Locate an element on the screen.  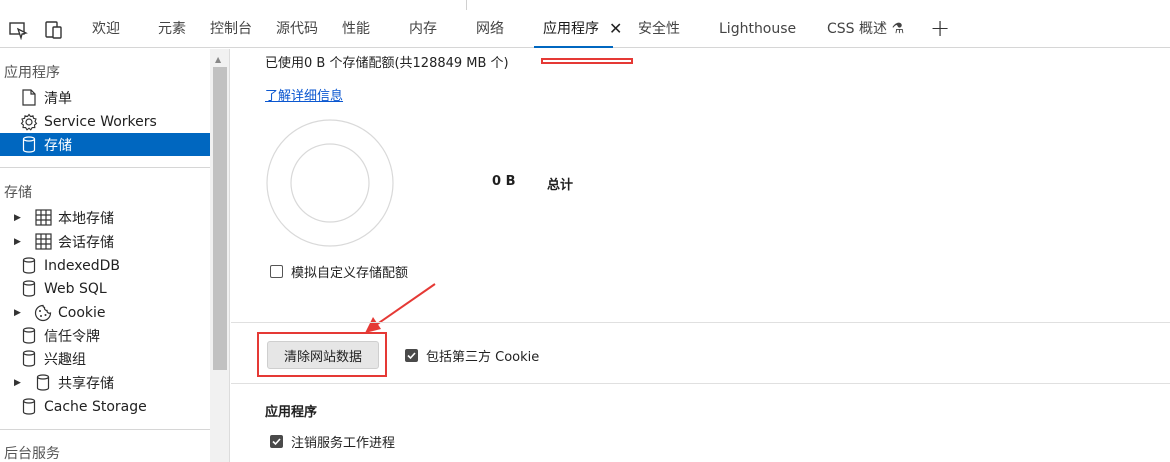
learn-more-link: 了解详细信息 is located at coordinates (304, 94).